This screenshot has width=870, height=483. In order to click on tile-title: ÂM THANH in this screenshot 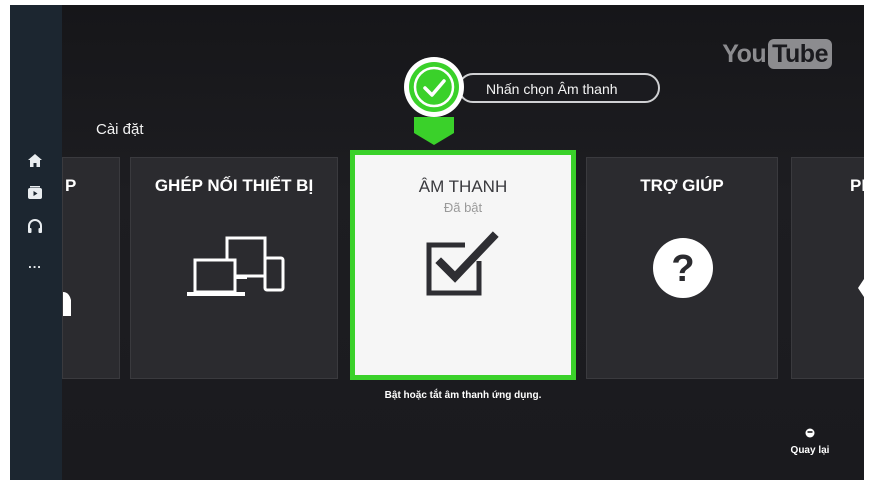, I will do `click(463, 186)`.